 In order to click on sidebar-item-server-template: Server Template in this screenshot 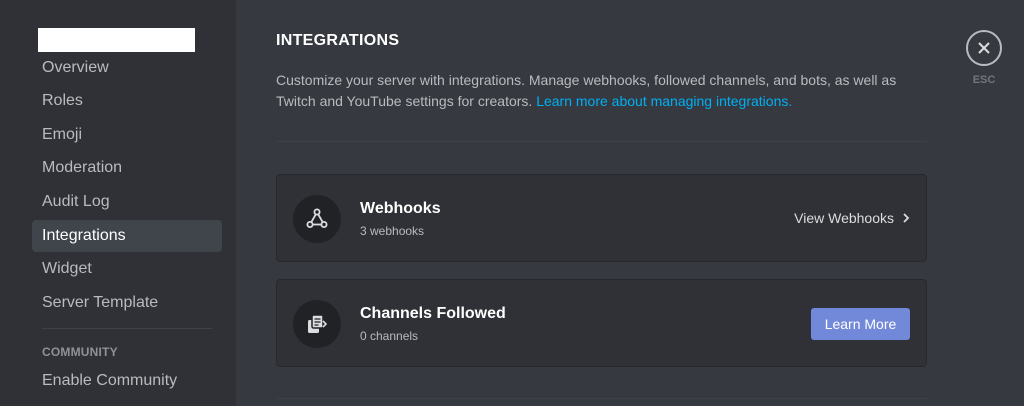, I will do `click(127, 303)`.